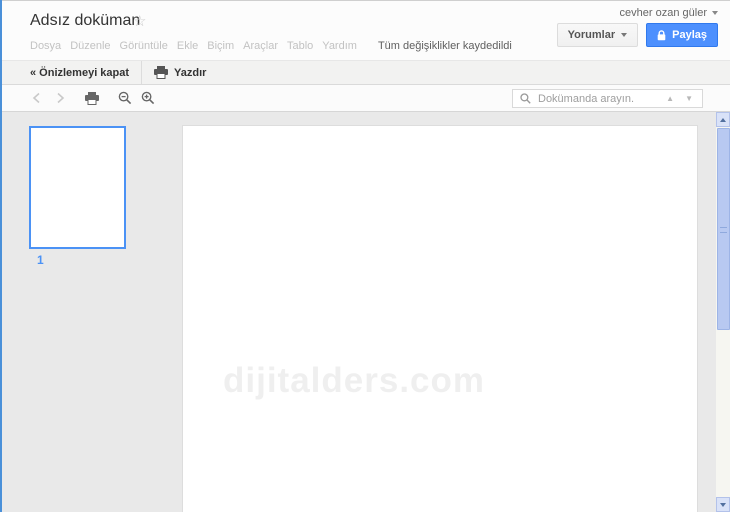 The image size is (730, 512). Describe the element at coordinates (365, 72) in the screenshot. I see `preview-bar: « Önizlemeyi kapat Yazdır` at that location.